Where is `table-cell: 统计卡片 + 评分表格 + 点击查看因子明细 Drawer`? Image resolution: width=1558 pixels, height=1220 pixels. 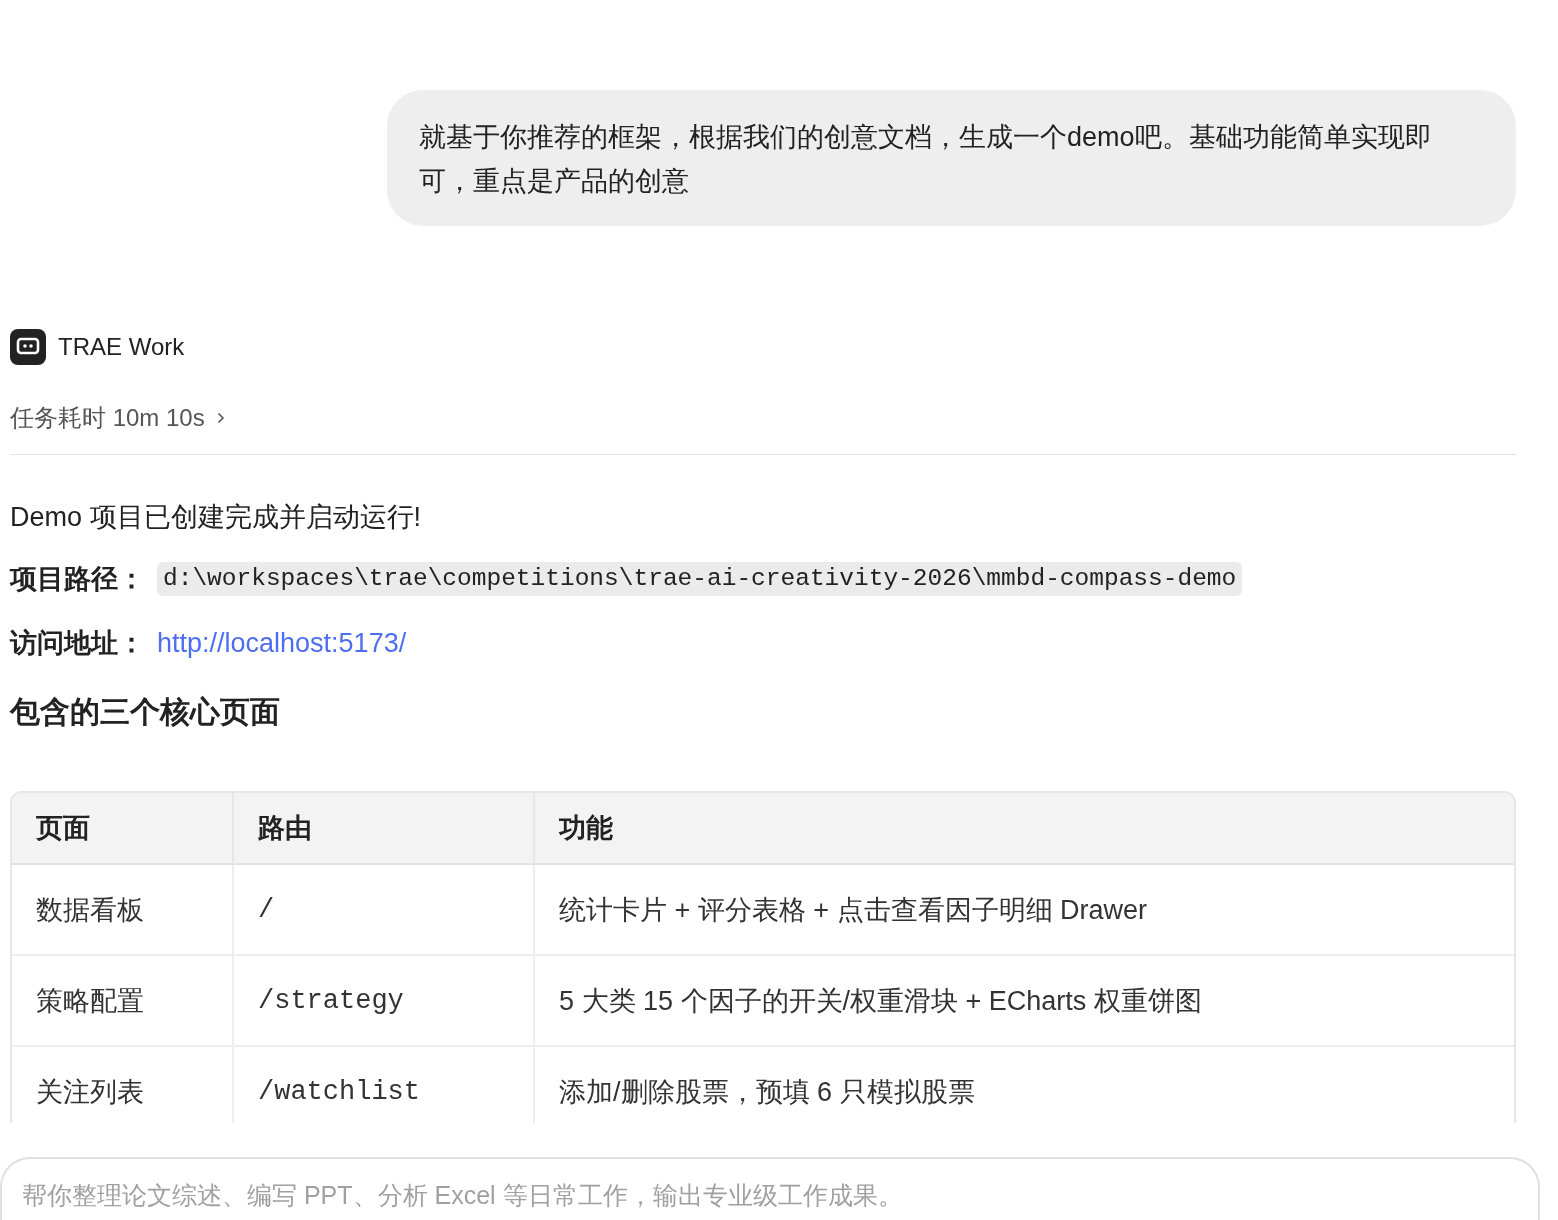 table-cell: 统计卡片 + 评分表格 + 点击查看因子明细 Drawer is located at coordinates (1024, 910).